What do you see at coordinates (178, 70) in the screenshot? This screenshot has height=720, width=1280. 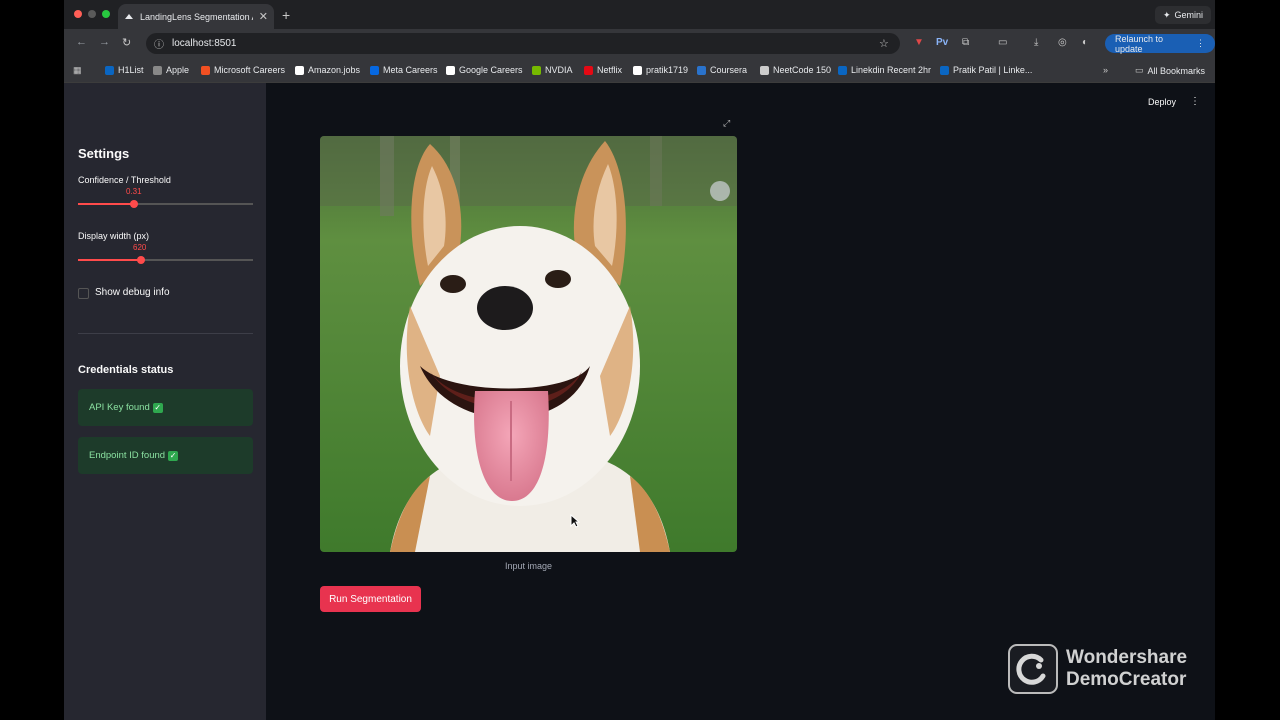 I see `bookmark-label: Apple` at bounding box center [178, 70].